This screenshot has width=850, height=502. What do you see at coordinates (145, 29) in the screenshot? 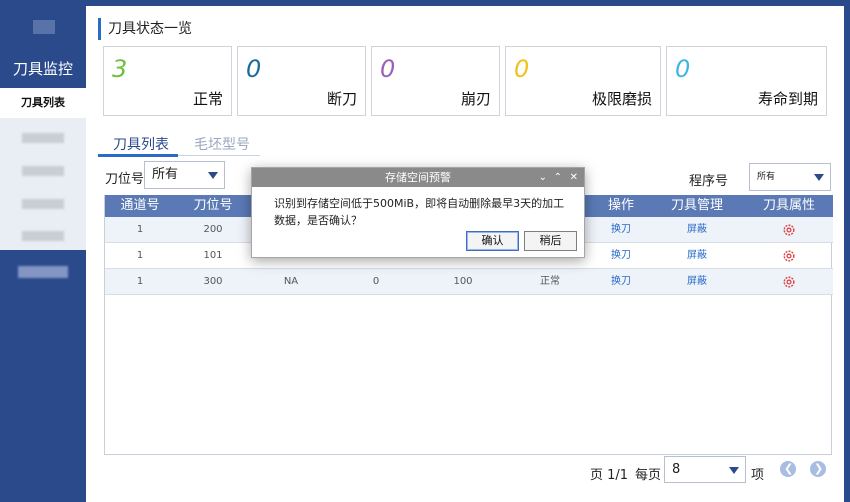
I see `section-title: 刀具状态一览` at bounding box center [145, 29].